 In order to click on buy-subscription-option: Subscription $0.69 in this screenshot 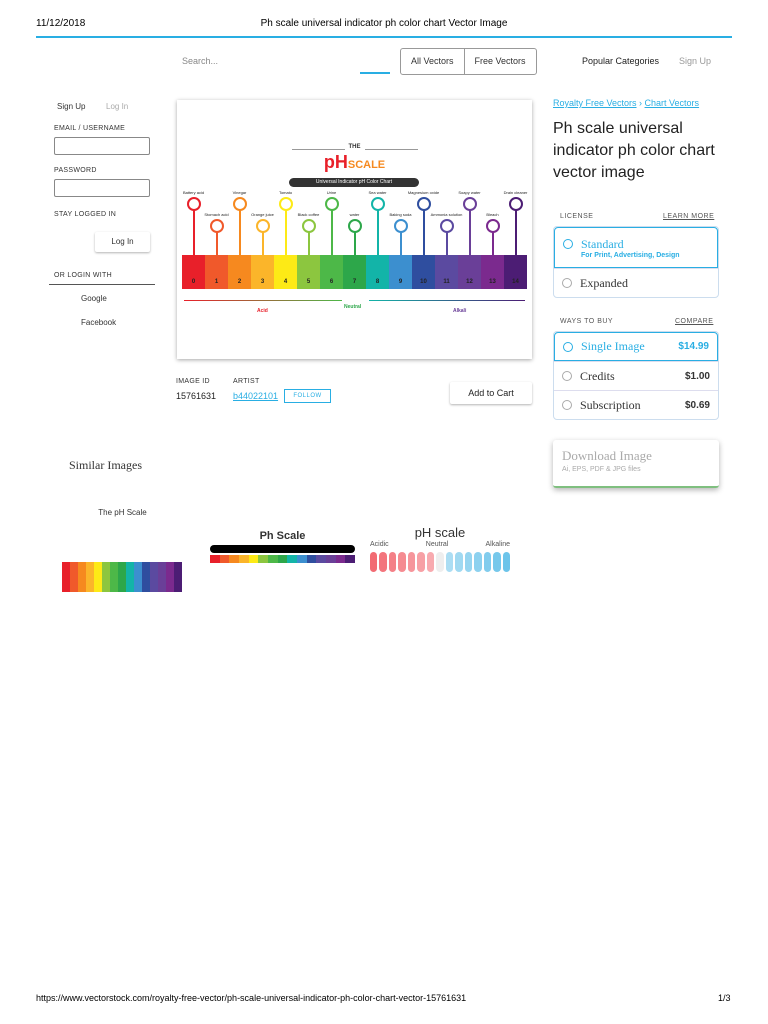, I will do `click(636, 404)`.